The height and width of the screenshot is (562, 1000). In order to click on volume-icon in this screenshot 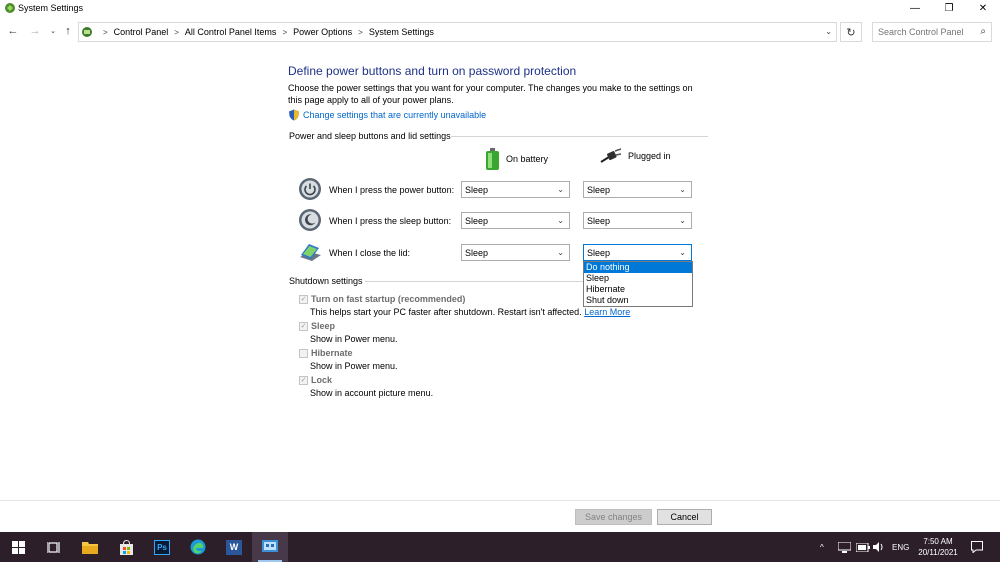, I will do `click(878, 547)`.